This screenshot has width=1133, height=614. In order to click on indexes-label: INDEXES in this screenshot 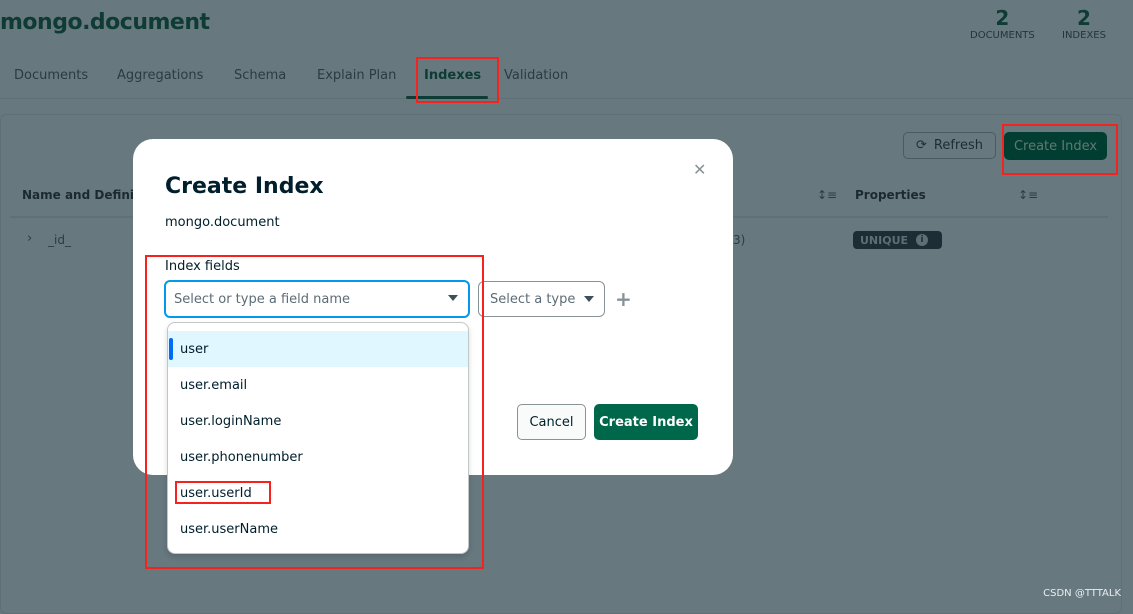, I will do `click(1084, 35)`.